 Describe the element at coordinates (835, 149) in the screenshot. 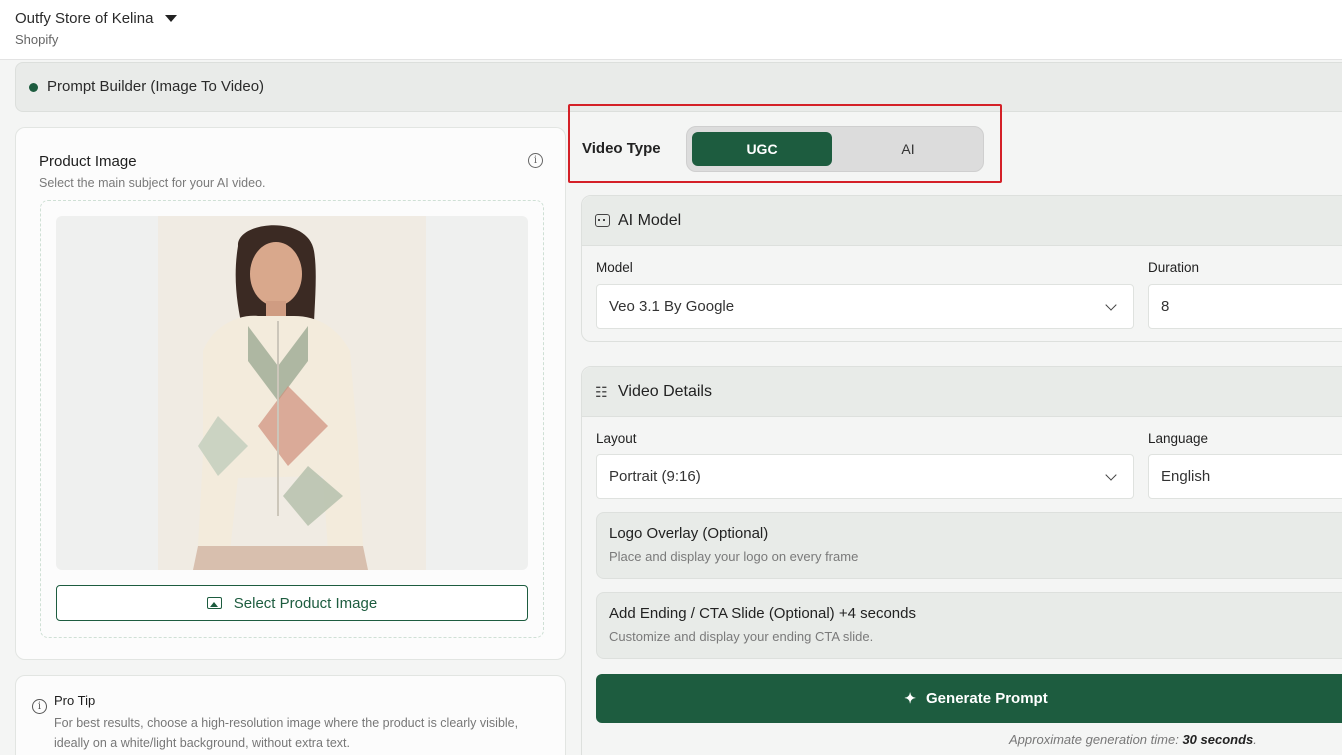

I see `video-type-toggle: UGC AI` at that location.